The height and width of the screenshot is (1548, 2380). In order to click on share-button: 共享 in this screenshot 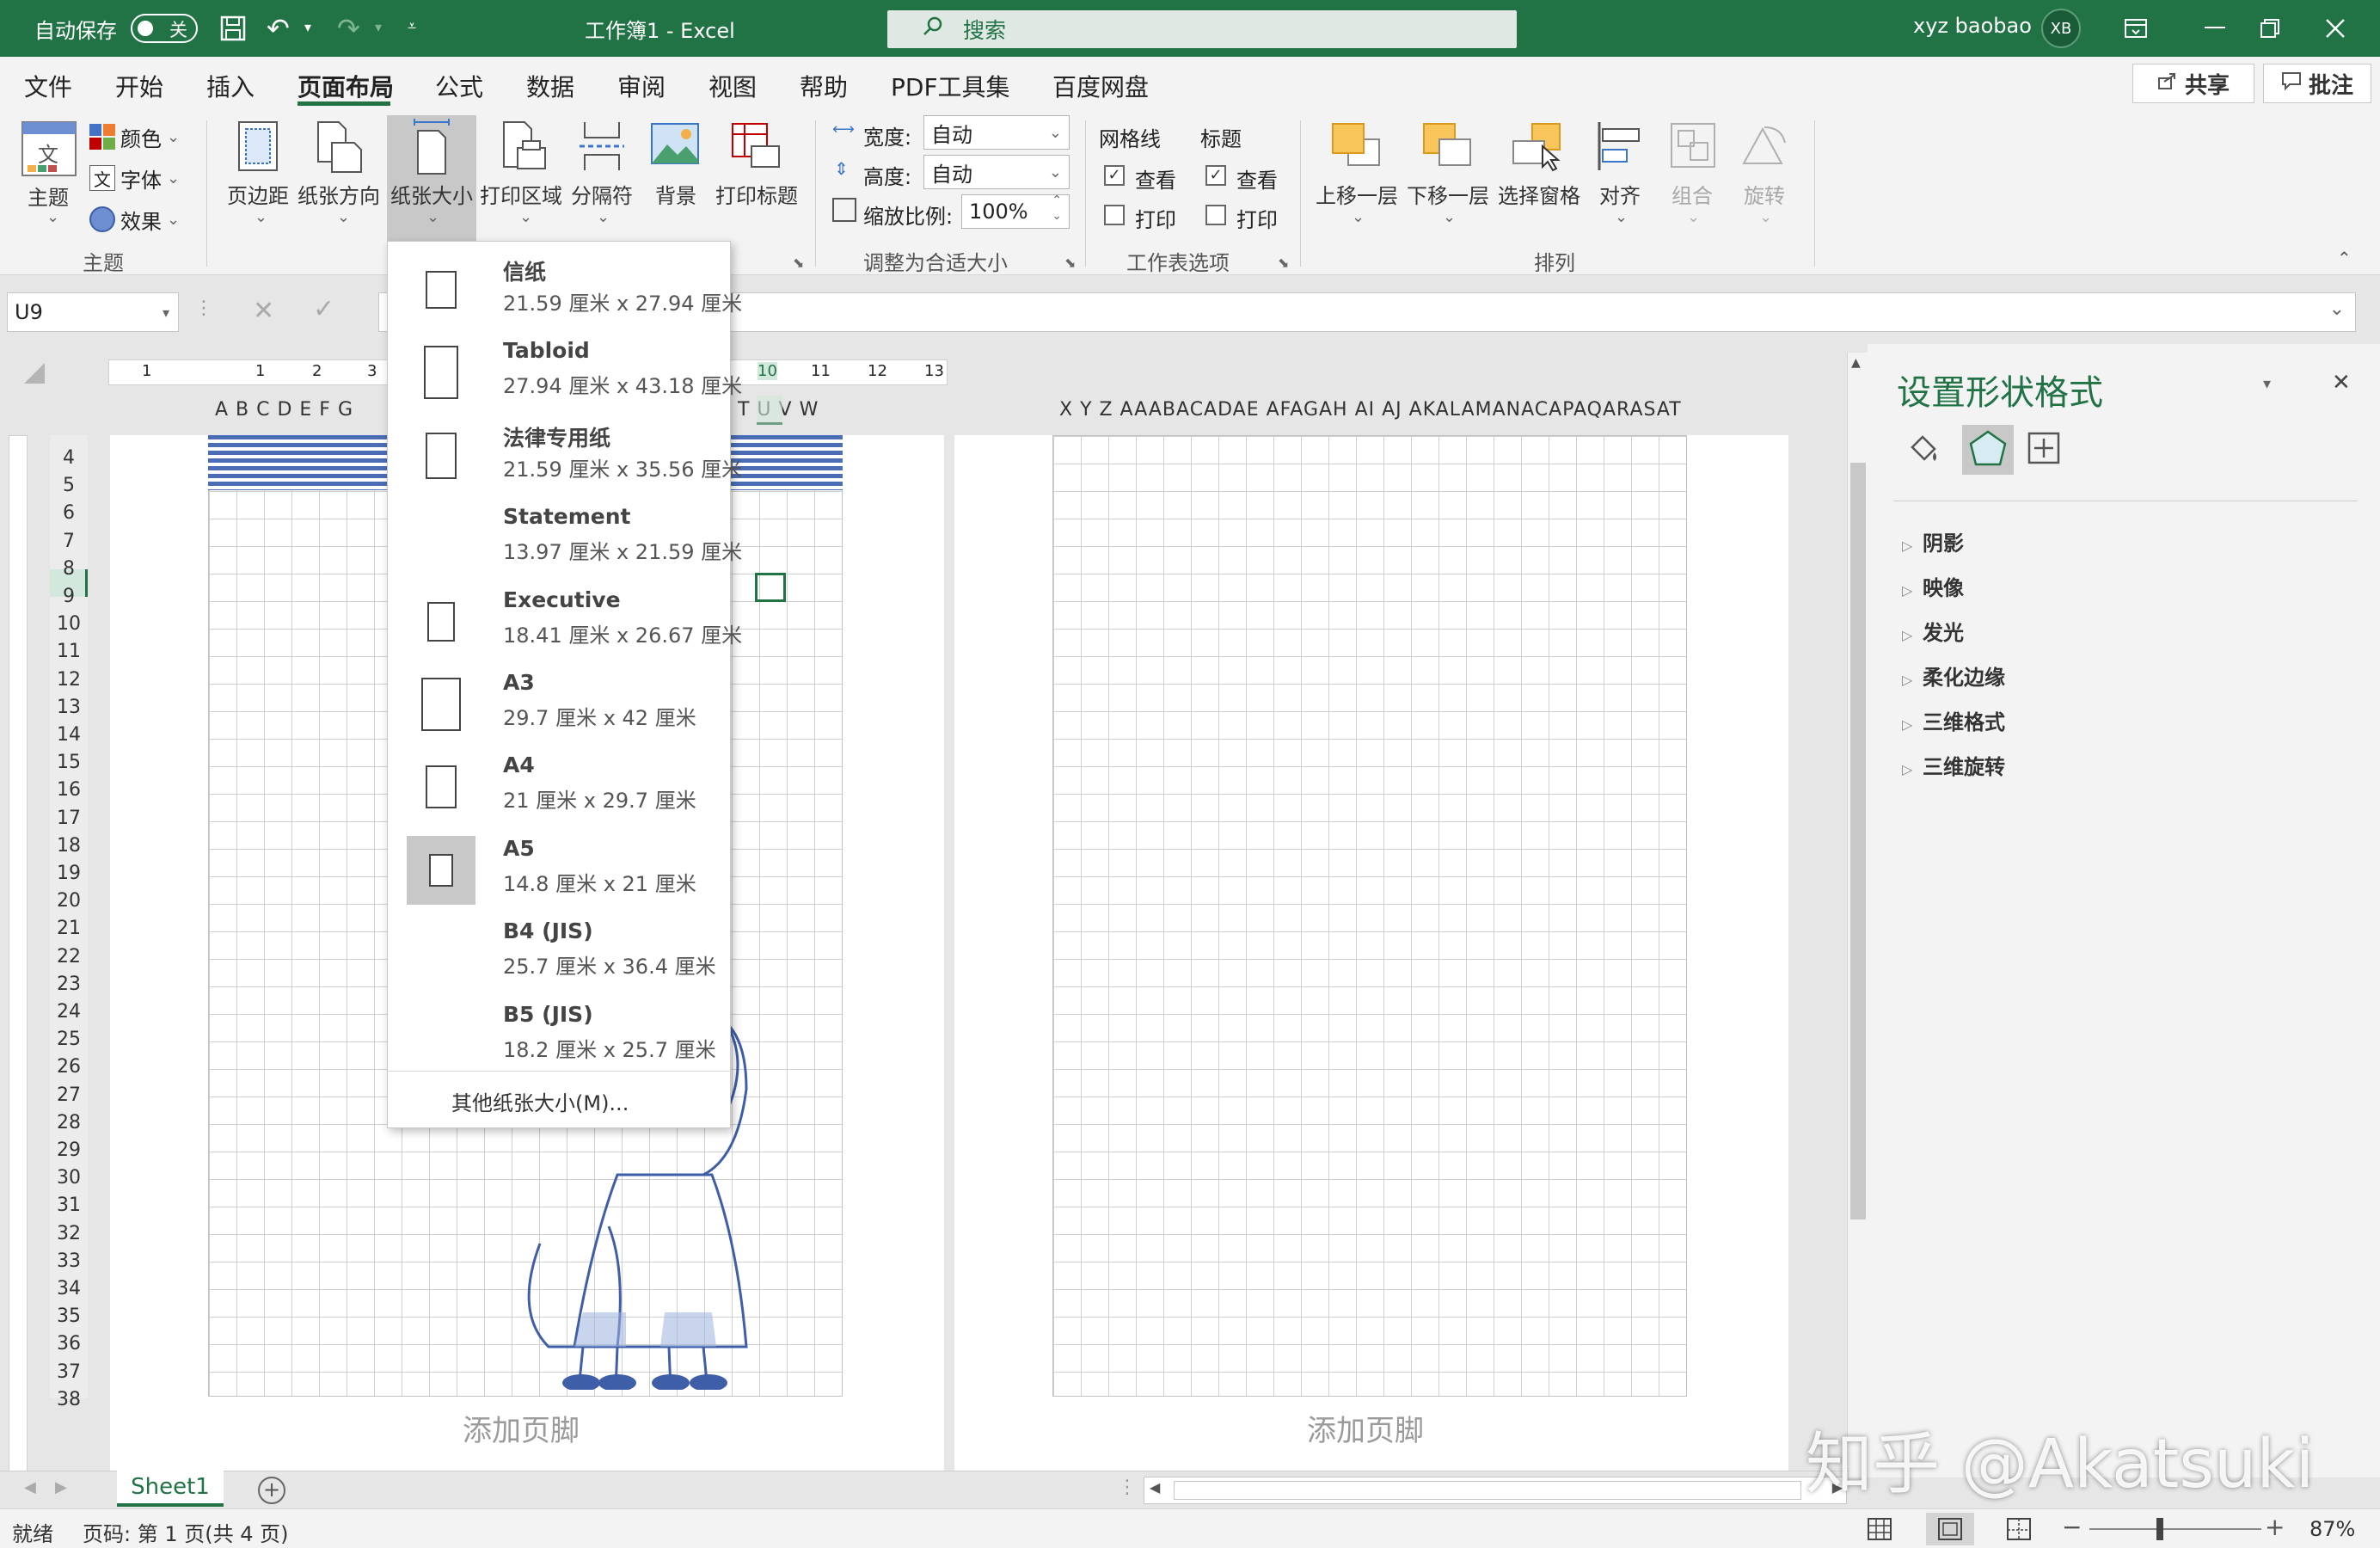, I will do `click(2193, 83)`.